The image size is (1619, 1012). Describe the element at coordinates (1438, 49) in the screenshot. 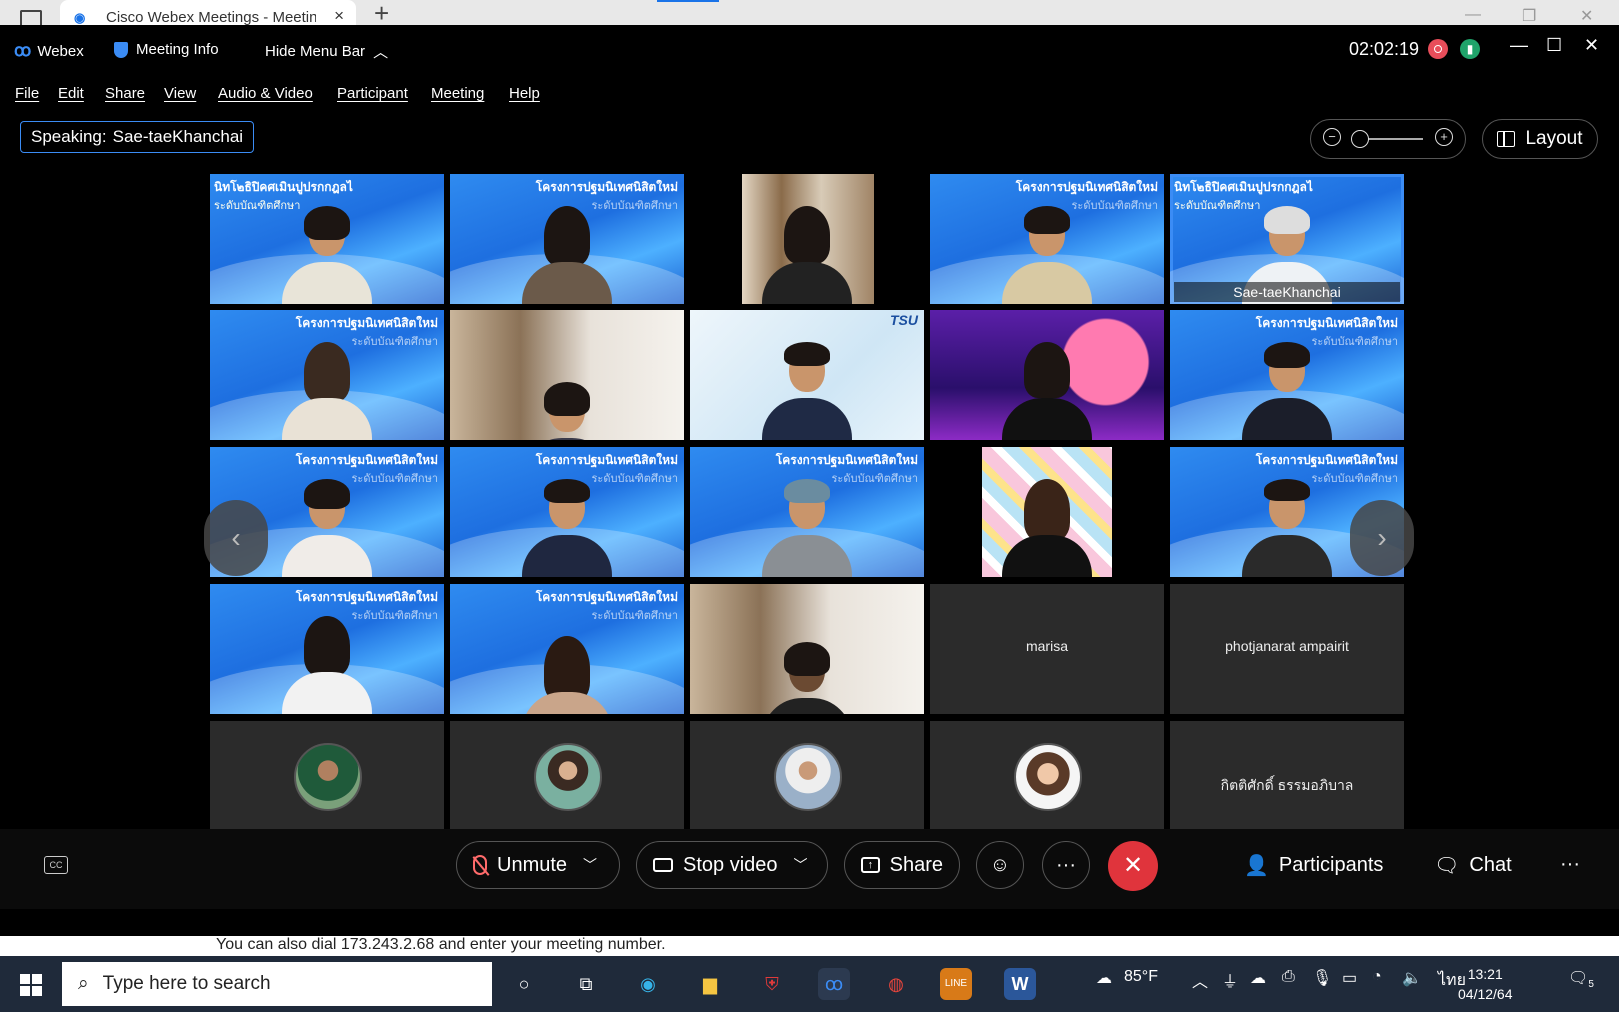

I see `recording-icon` at that location.